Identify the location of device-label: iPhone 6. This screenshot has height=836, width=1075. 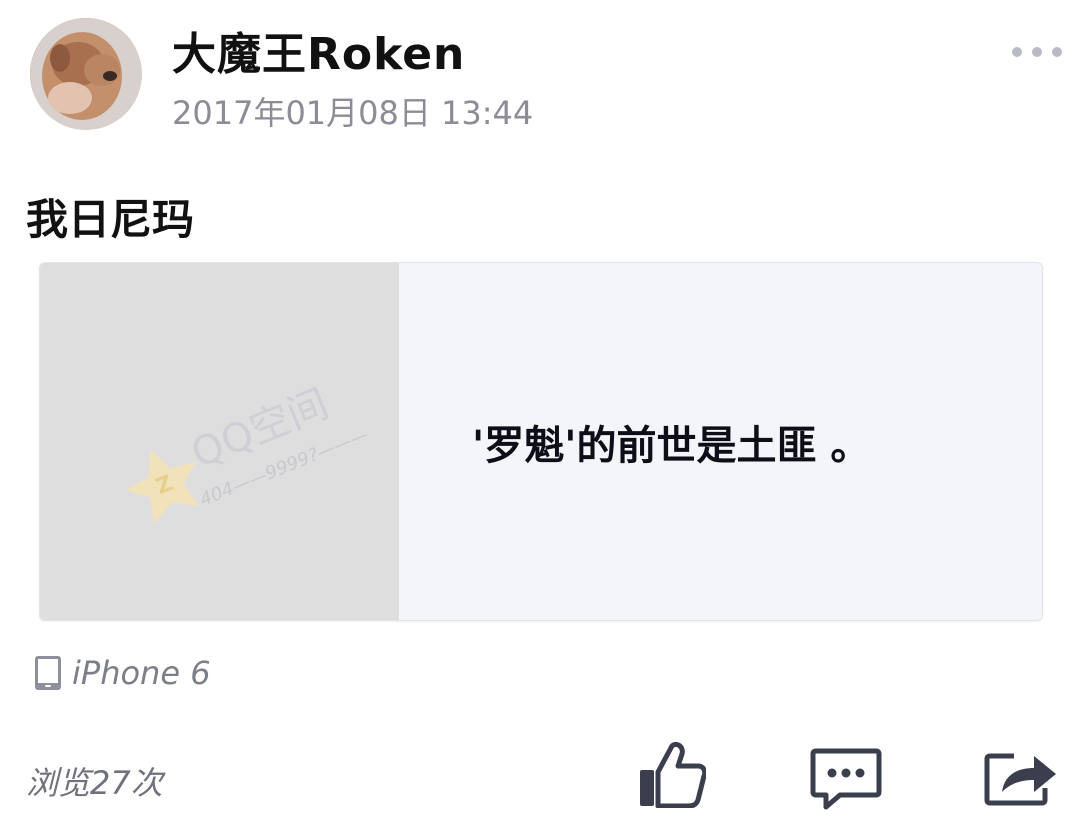
(141, 673).